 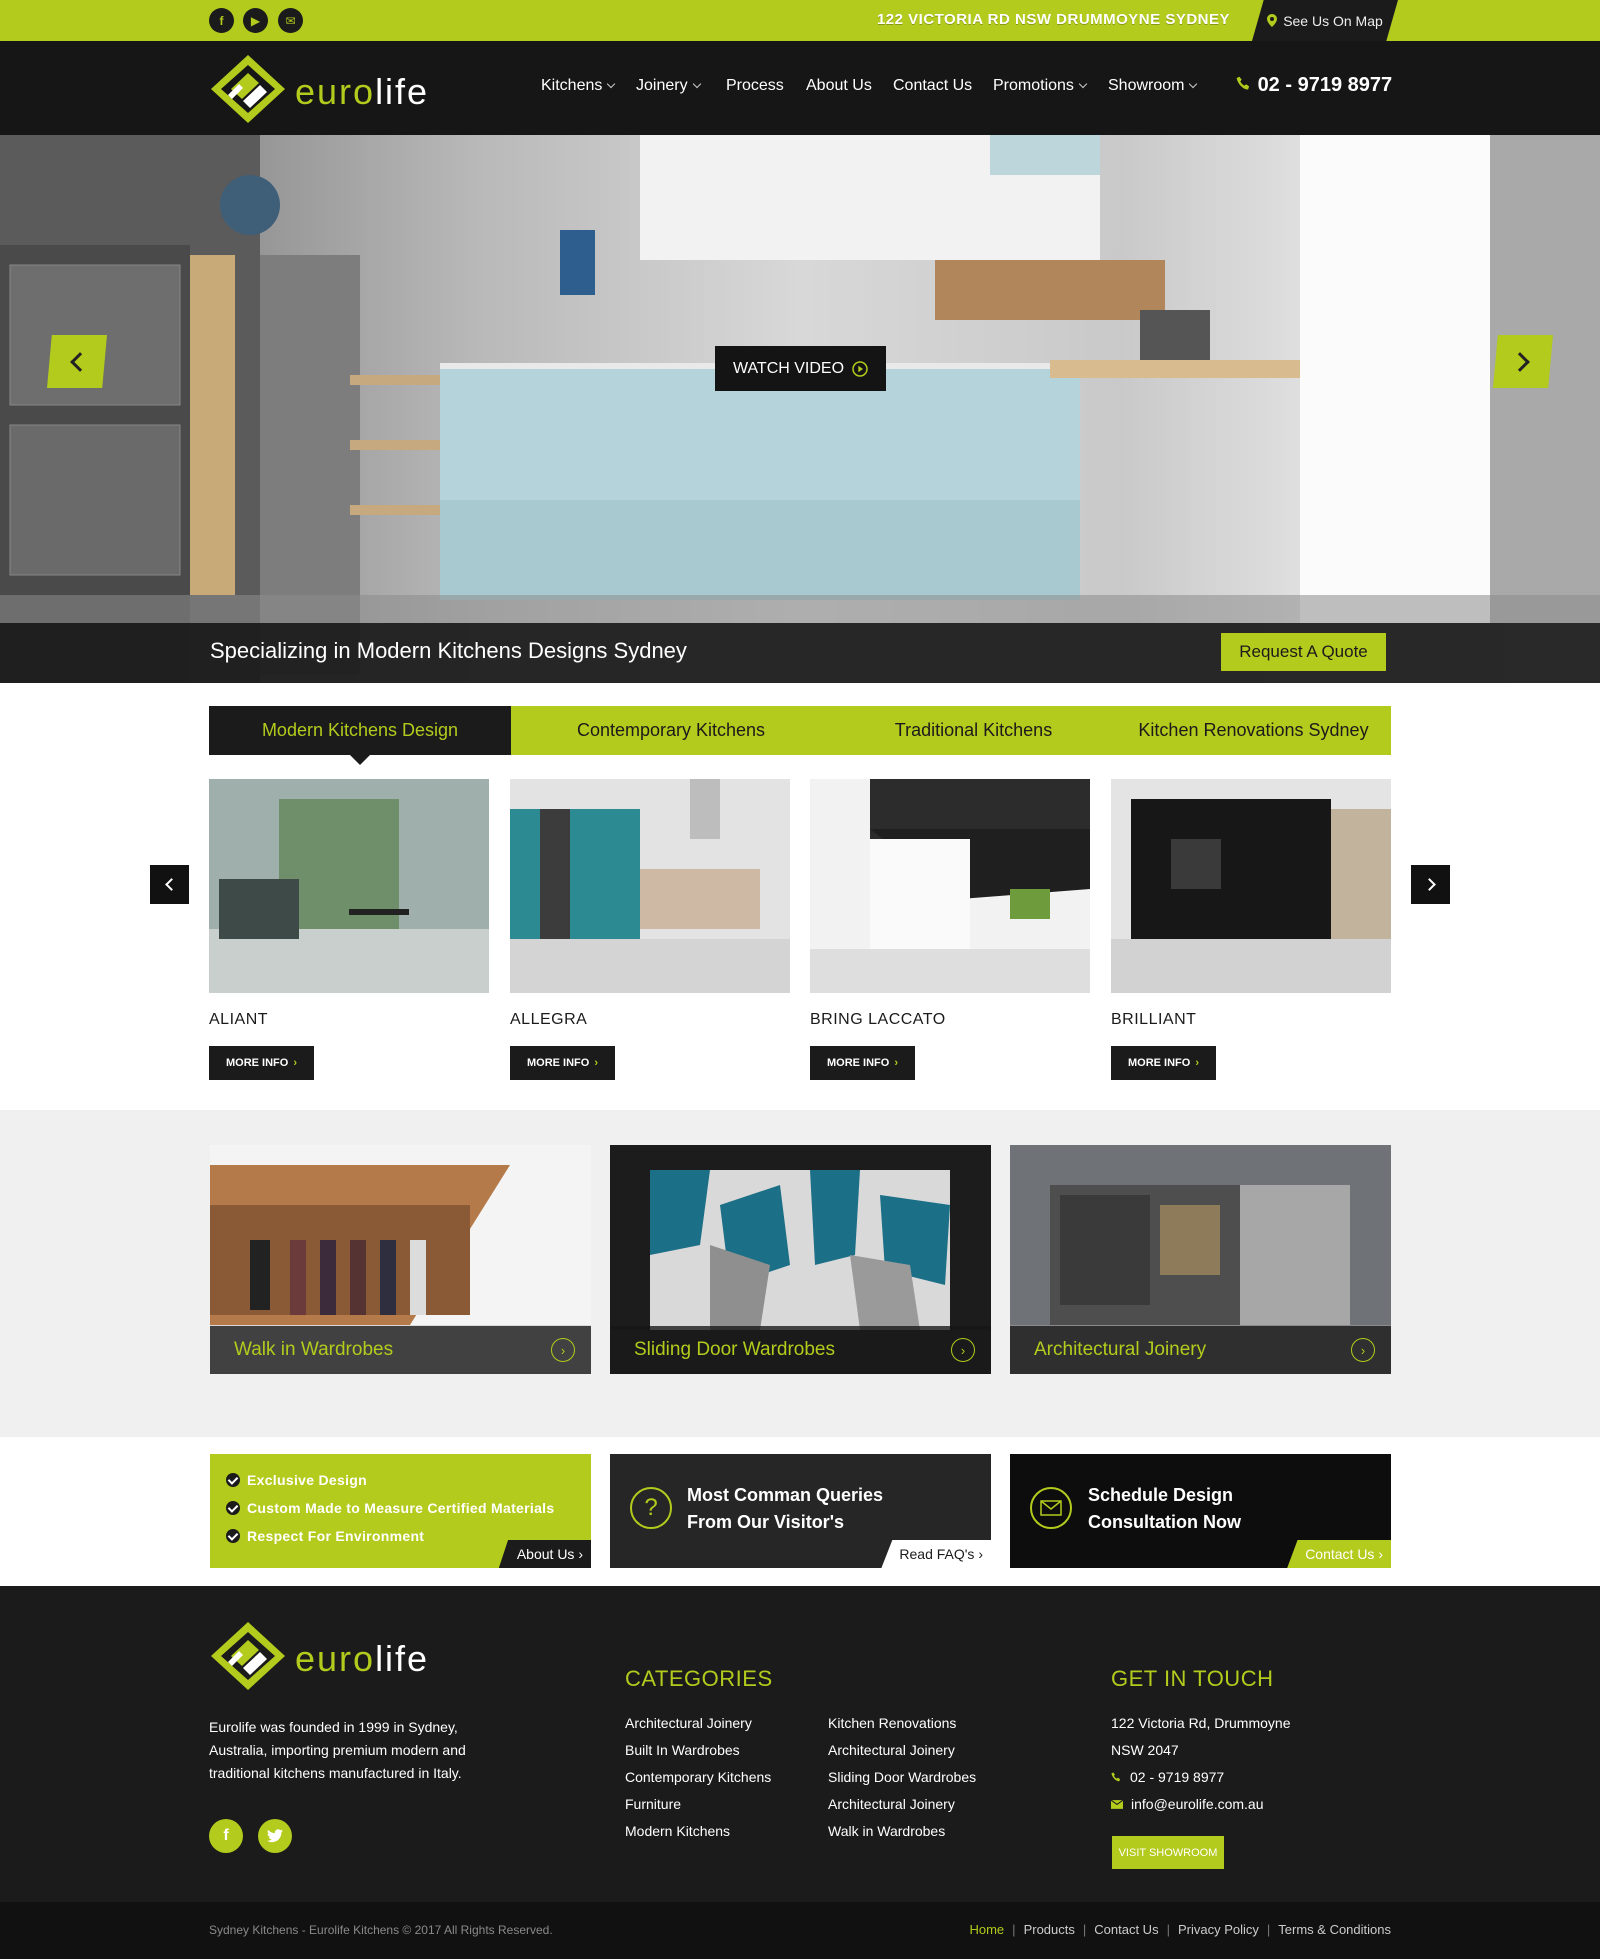 I want to click on carousel-prev-button, so click(x=169, y=884).